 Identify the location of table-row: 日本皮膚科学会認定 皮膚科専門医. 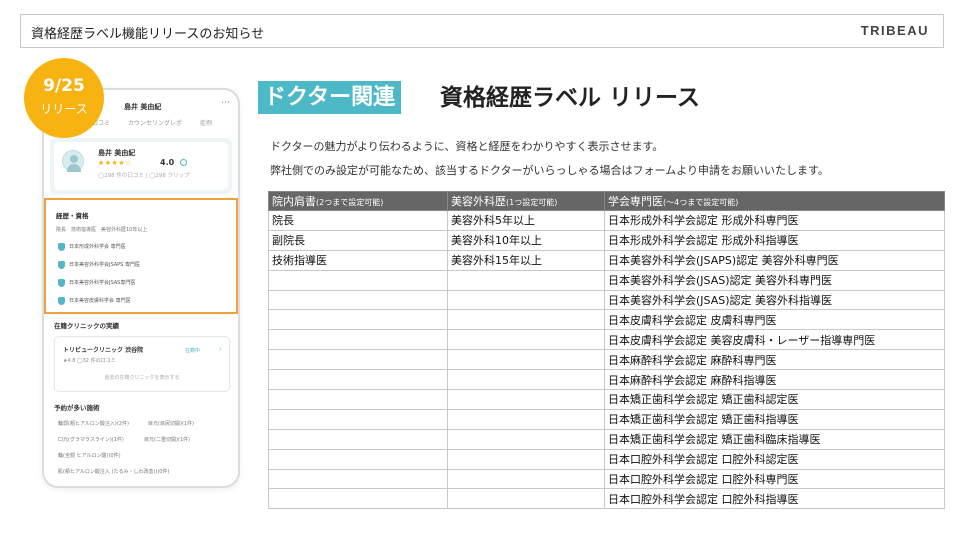
(606, 320).